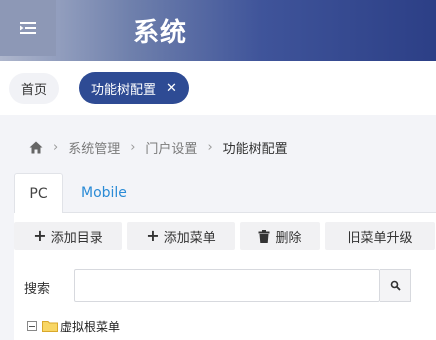  Describe the element at coordinates (104, 193) in the screenshot. I see `tab-mobile: Mobile` at that location.